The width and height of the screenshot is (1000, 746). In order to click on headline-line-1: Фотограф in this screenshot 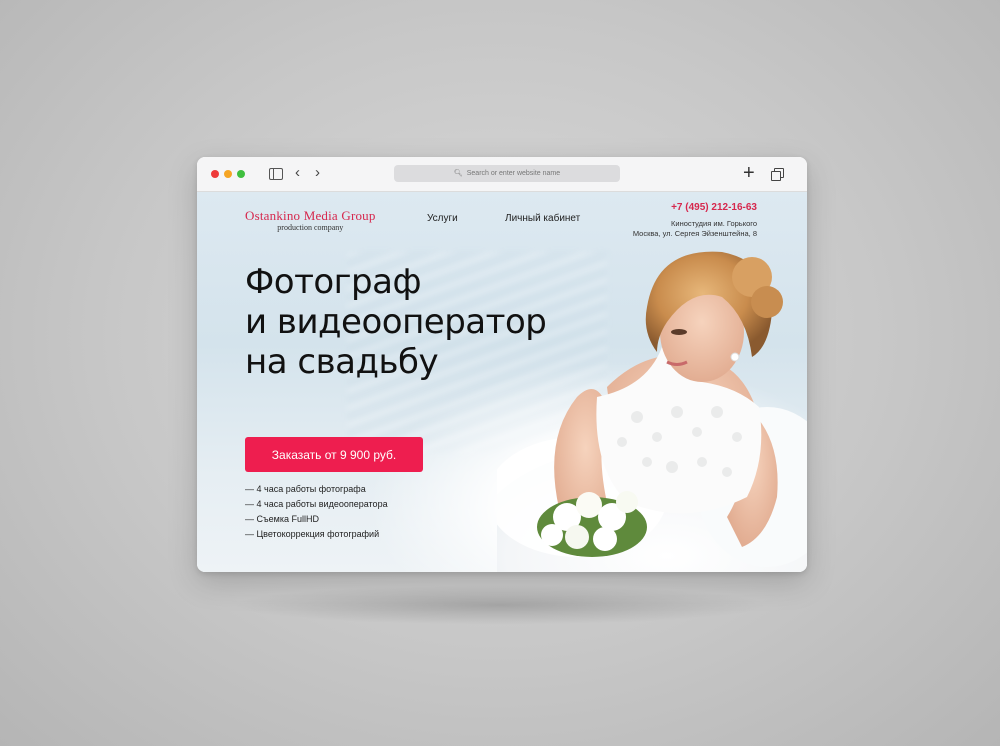, I will do `click(333, 282)`.